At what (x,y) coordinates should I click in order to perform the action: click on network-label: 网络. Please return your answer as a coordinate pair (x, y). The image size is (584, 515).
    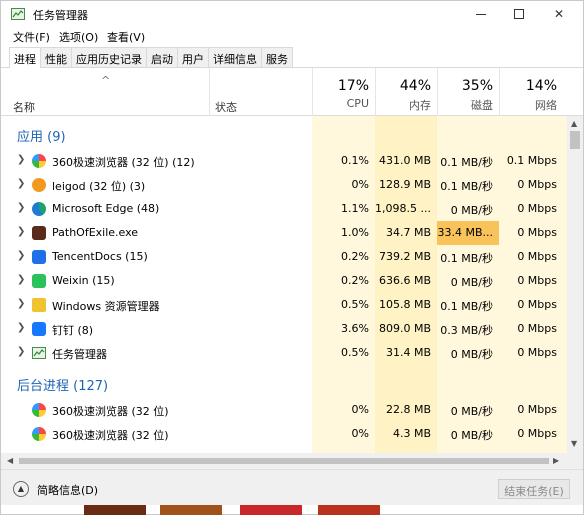
    Looking at the image, I should click on (546, 105).